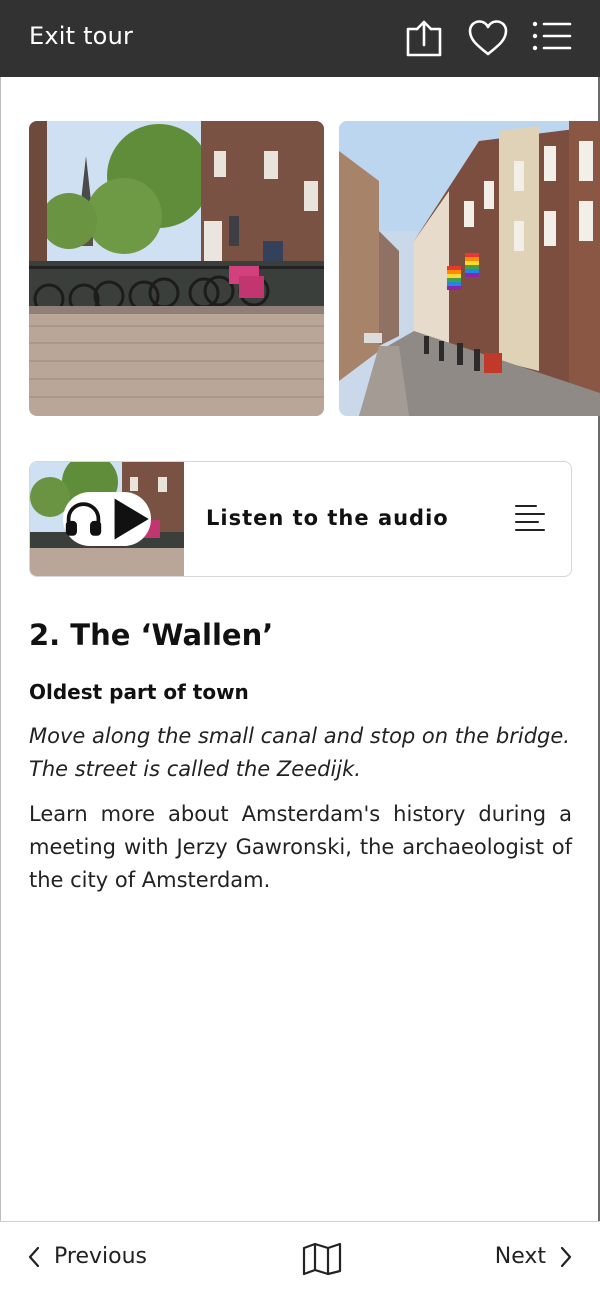 This screenshot has width=600, height=1300. I want to click on chevron-left-icon, so click(34, 1256).